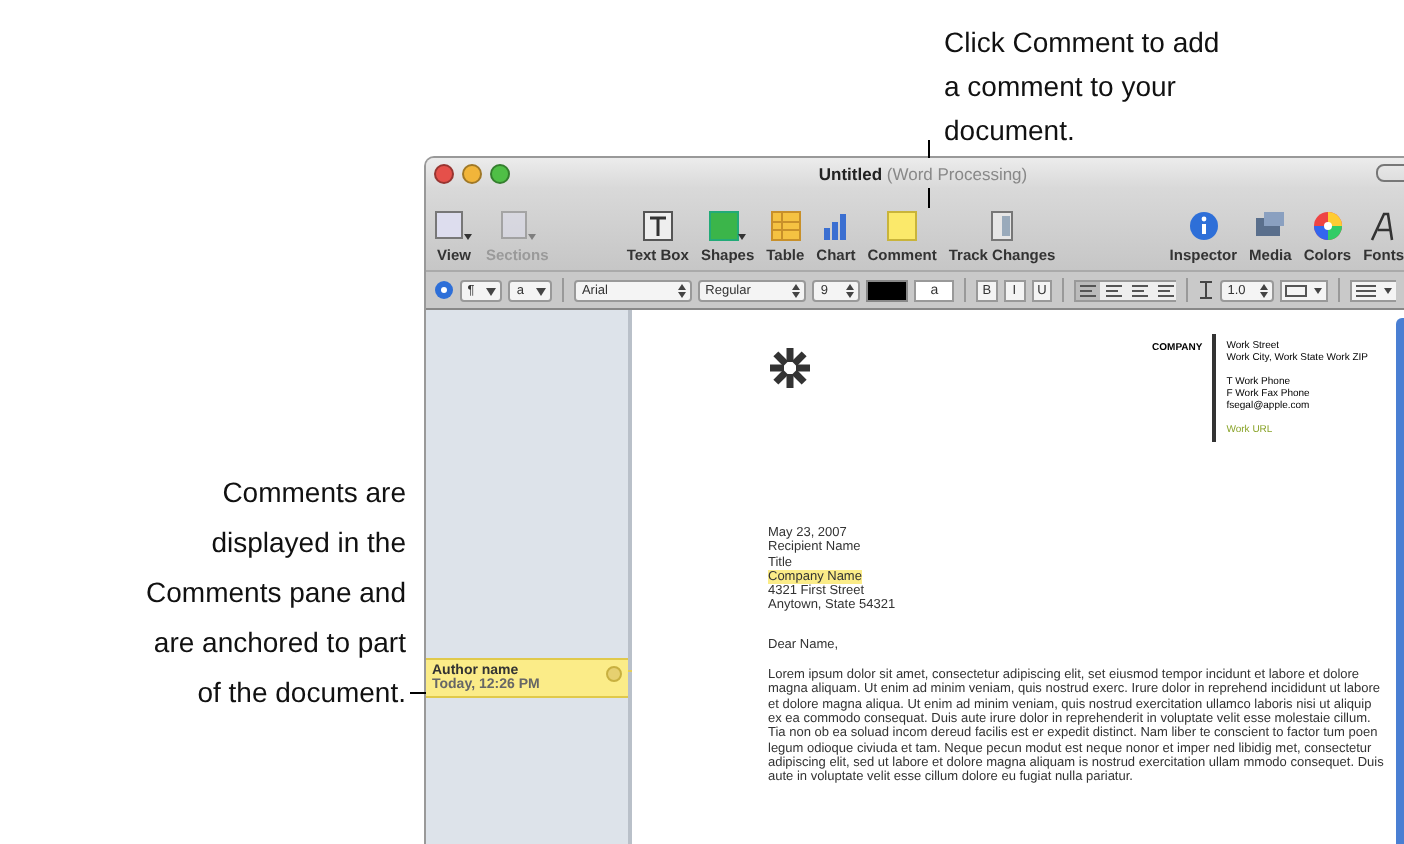 This screenshot has height=844, width=1404. What do you see at coordinates (790, 368) in the screenshot?
I see `asterisk-logo-icon` at bounding box center [790, 368].